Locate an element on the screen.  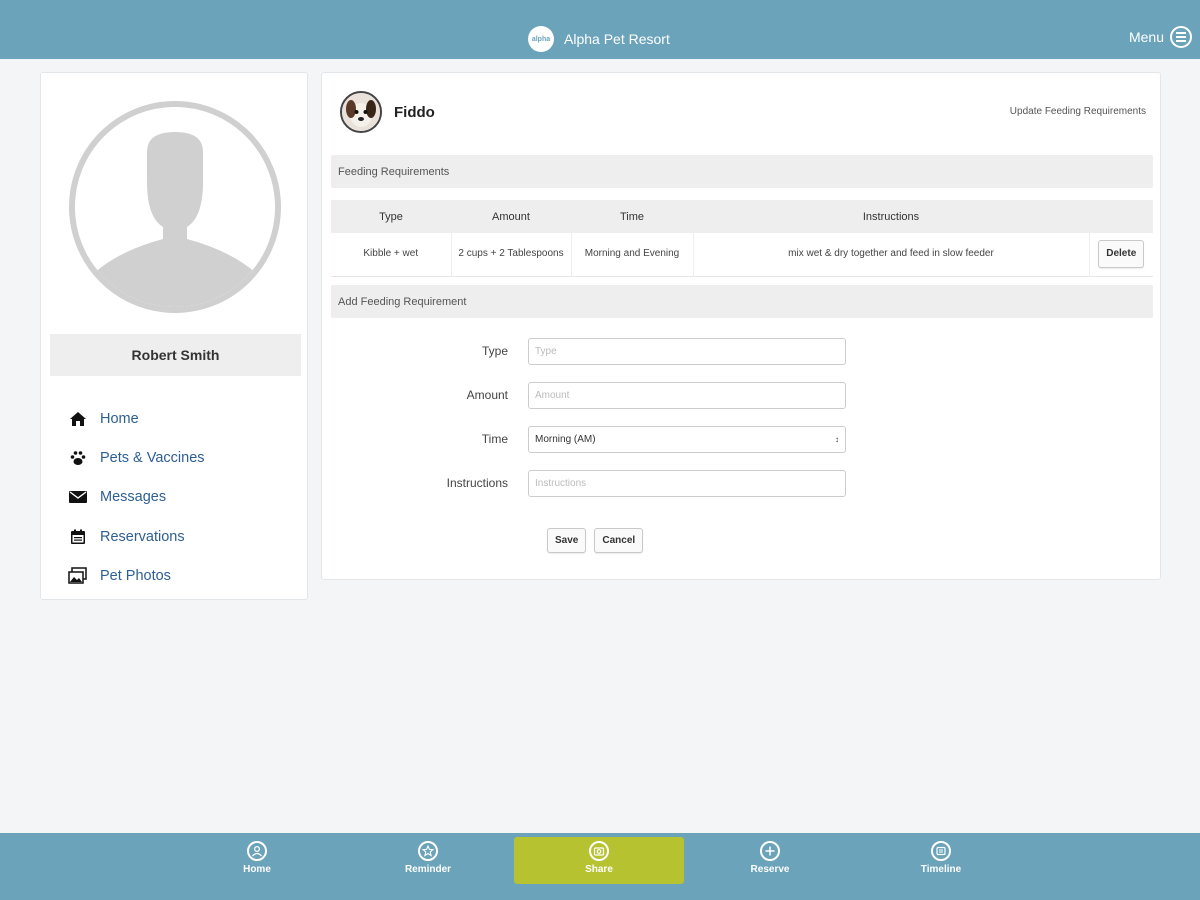
table-header-row: Type Amount Time Instructions is located at coordinates (742, 216).